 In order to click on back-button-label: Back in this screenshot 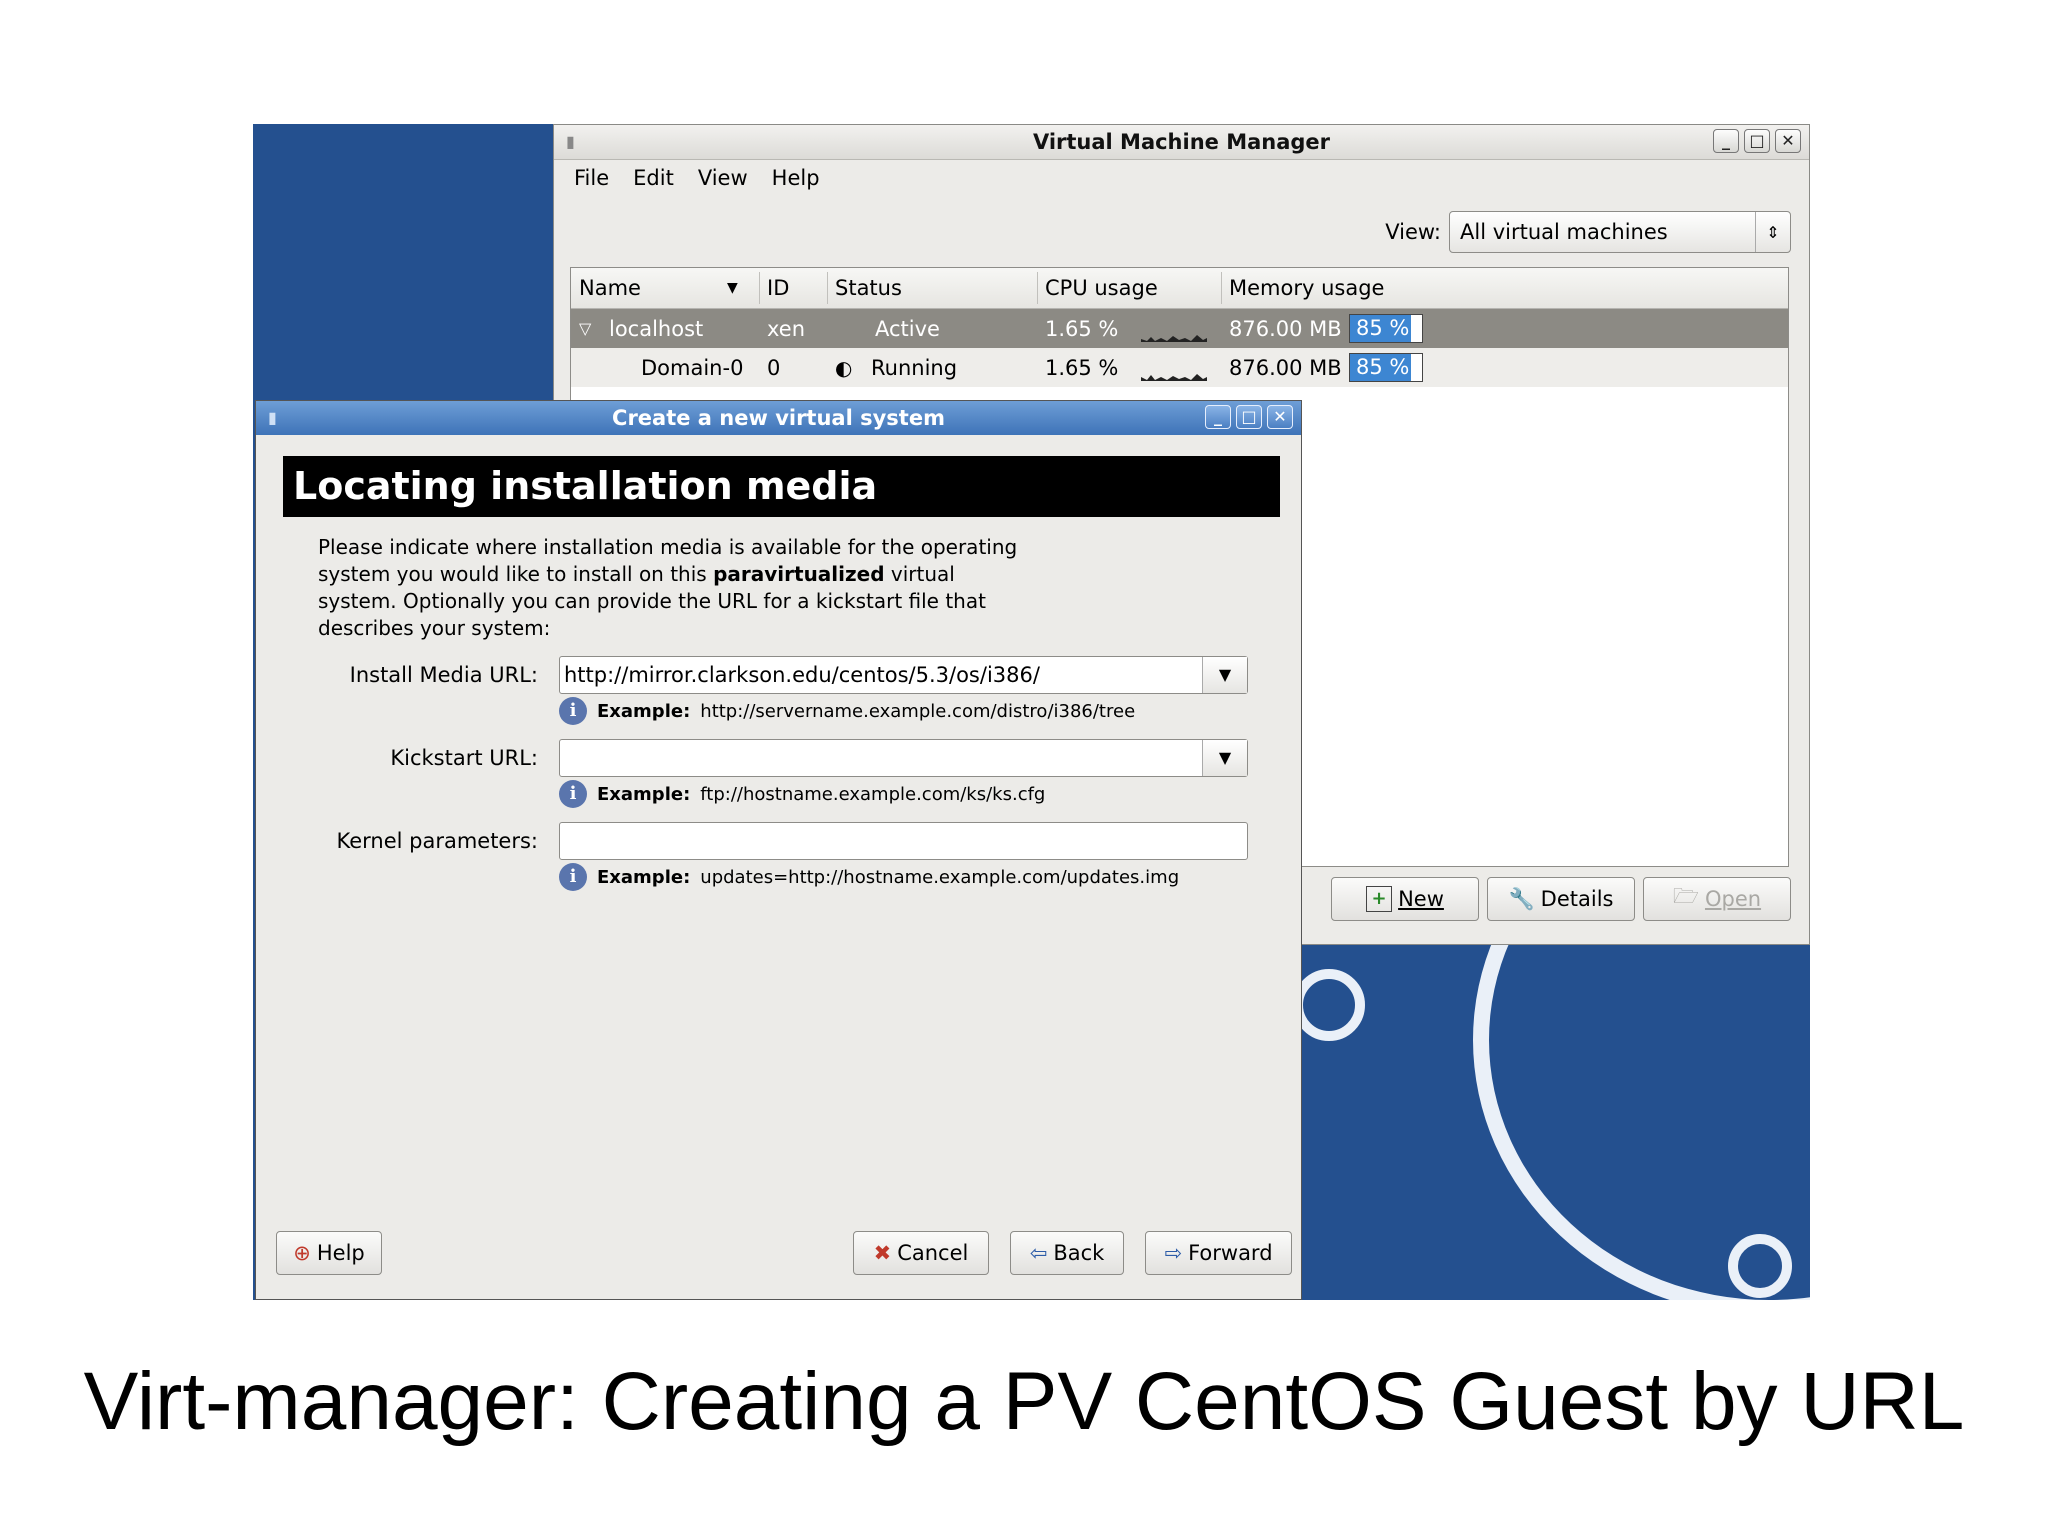, I will do `click(1079, 1253)`.